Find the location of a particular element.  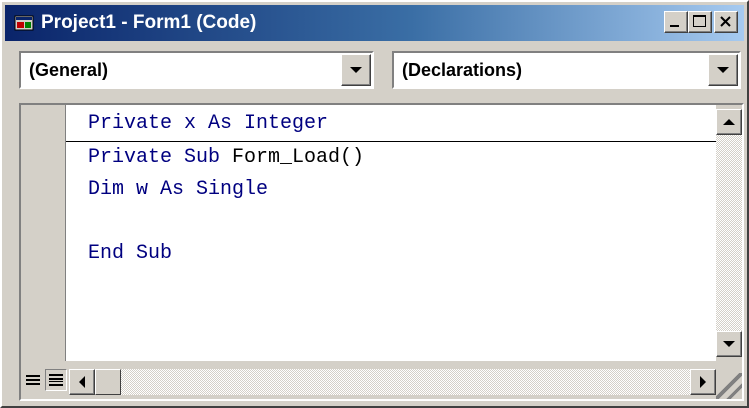

horizontal-scroll-track is located at coordinates (405, 382).